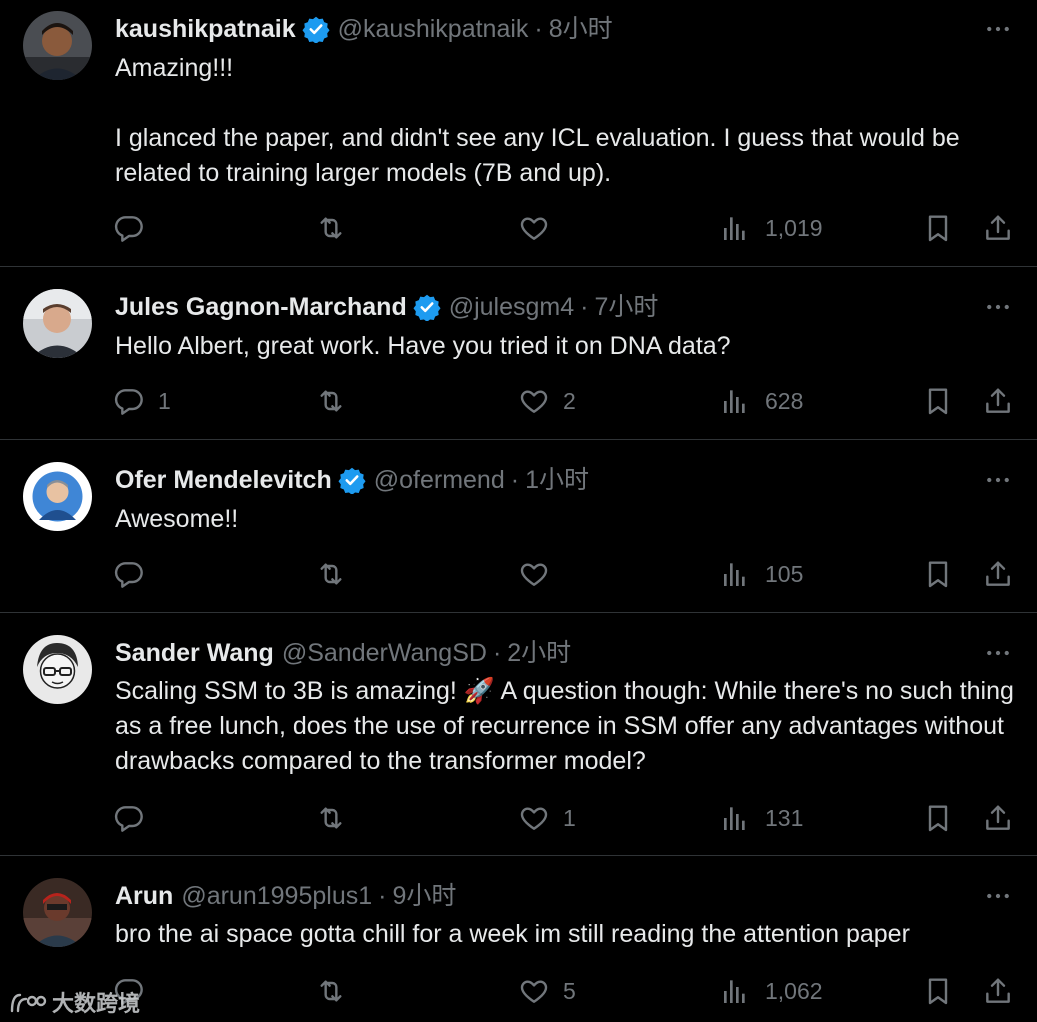 The image size is (1037, 1022). I want to click on action-bar: 1,019, so click(518, 228).